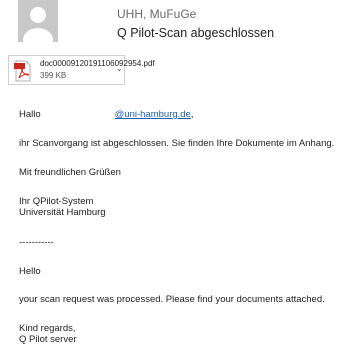 This screenshot has height=346, width=353. What do you see at coordinates (176, 25) in the screenshot?
I see `email-header: UHH, MuFuGe Q Pilot-Scan abgeschlossen` at bounding box center [176, 25].